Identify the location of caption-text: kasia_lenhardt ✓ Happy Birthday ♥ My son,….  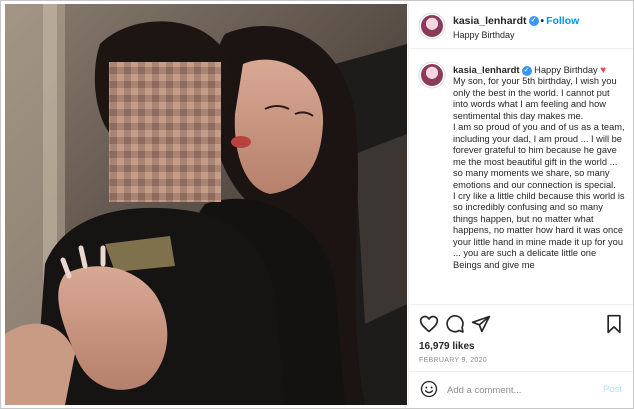
(539, 168).